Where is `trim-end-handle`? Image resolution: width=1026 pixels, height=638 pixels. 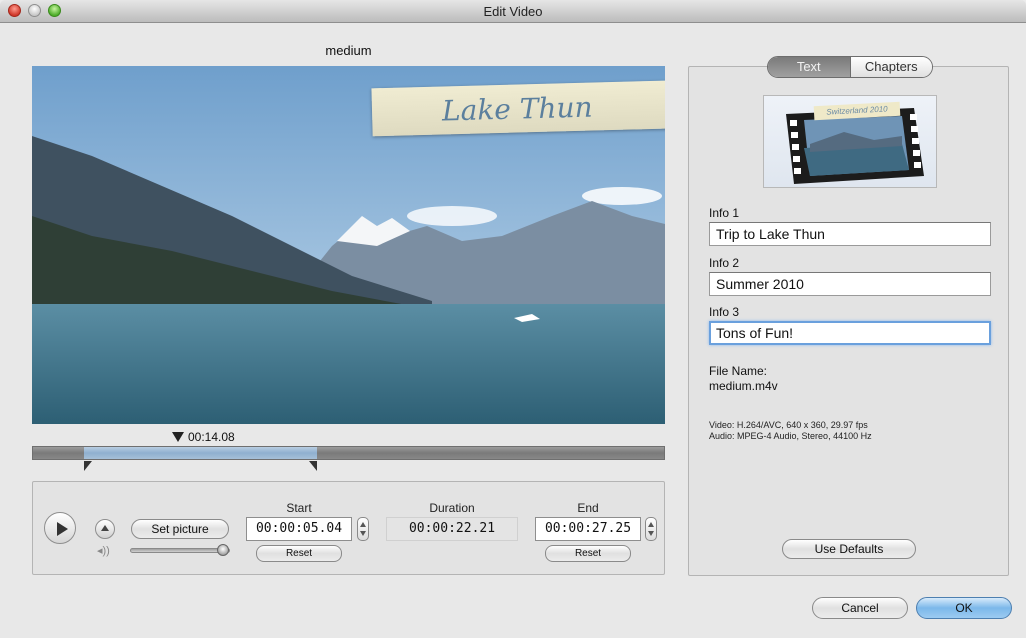
trim-end-handle is located at coordinates (313, 466).